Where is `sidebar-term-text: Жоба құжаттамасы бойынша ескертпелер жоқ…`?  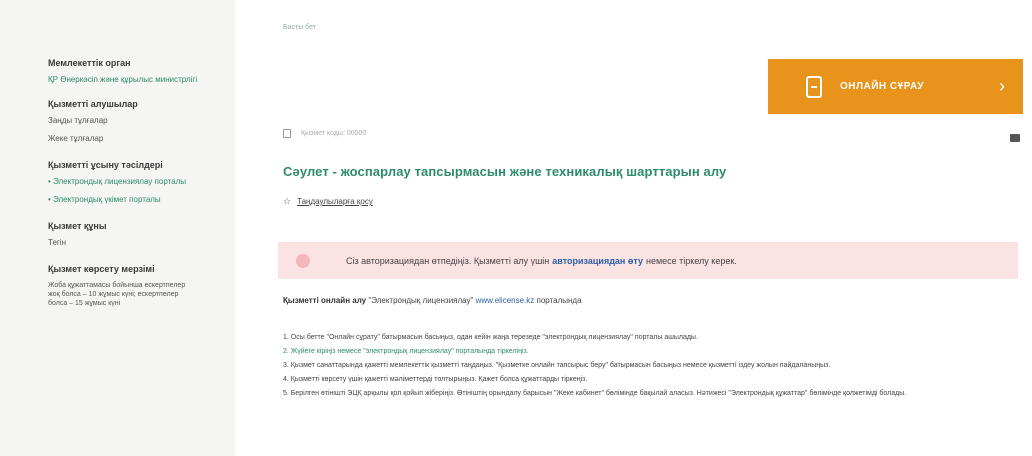
sidebar-term-text: Жоба құжаттамасы бойынша ескертпелер жоқ… is located at coordinates (117, 294).